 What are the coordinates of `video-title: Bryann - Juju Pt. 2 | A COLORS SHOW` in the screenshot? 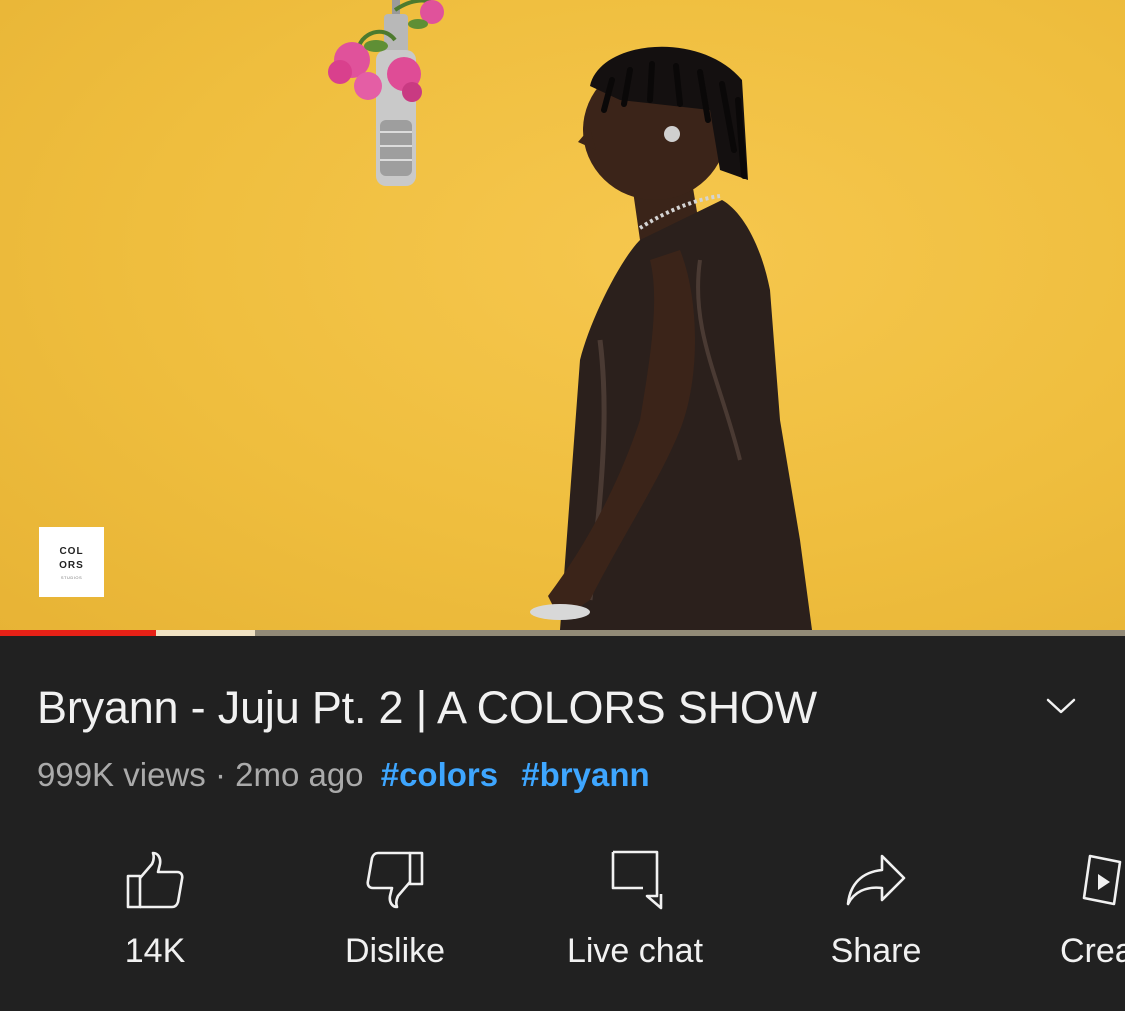 It's located at (527, 708).